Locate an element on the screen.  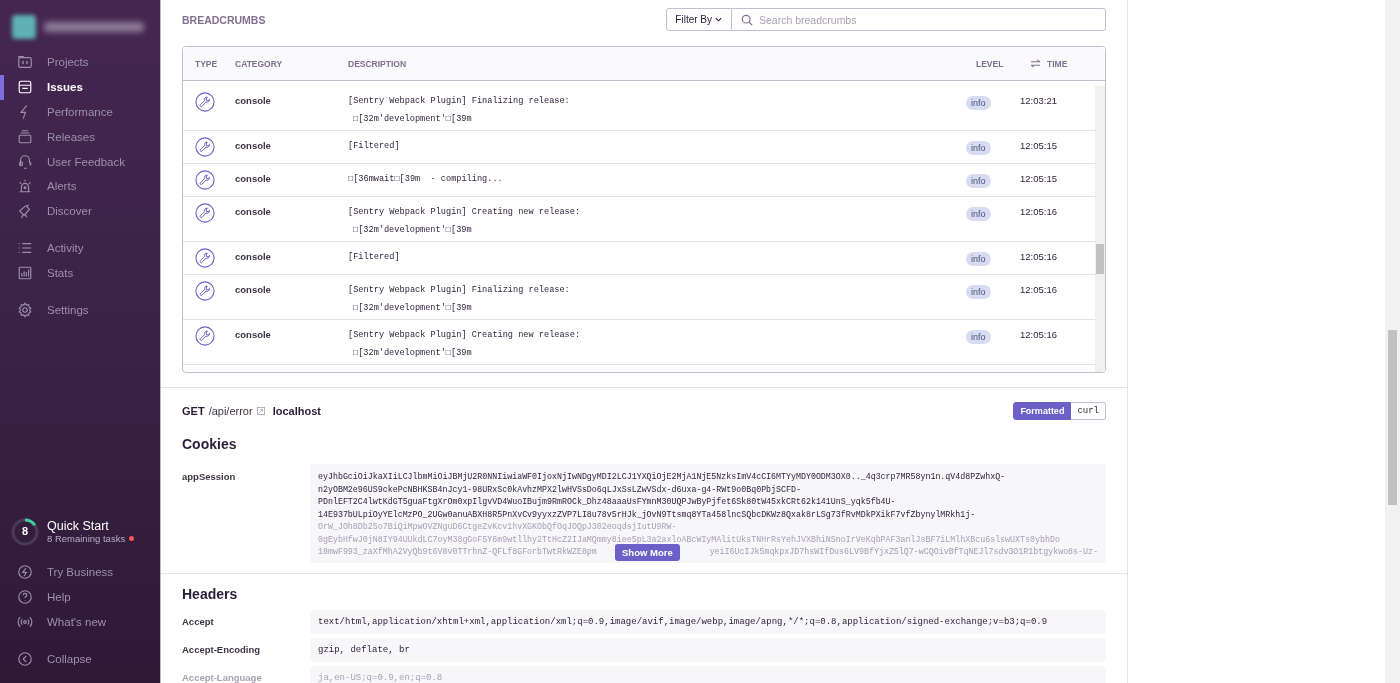
org-avatar is located at coordinates (24, 27).